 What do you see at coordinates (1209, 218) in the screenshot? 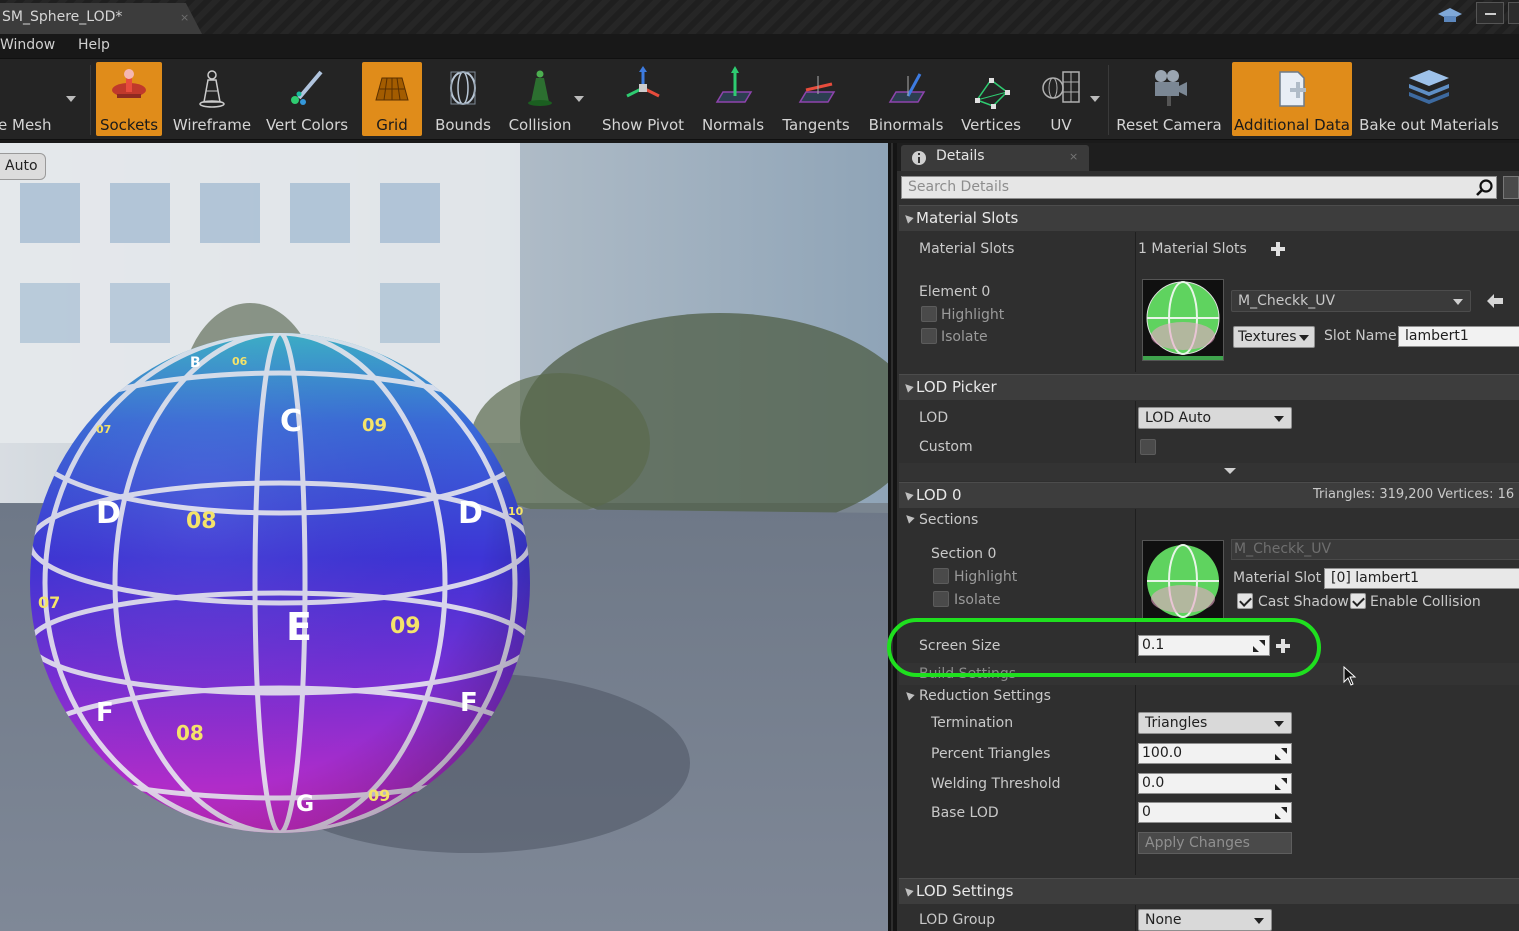
I see `material-slots-category: Material Slots` at bounding box center [1209, 218].